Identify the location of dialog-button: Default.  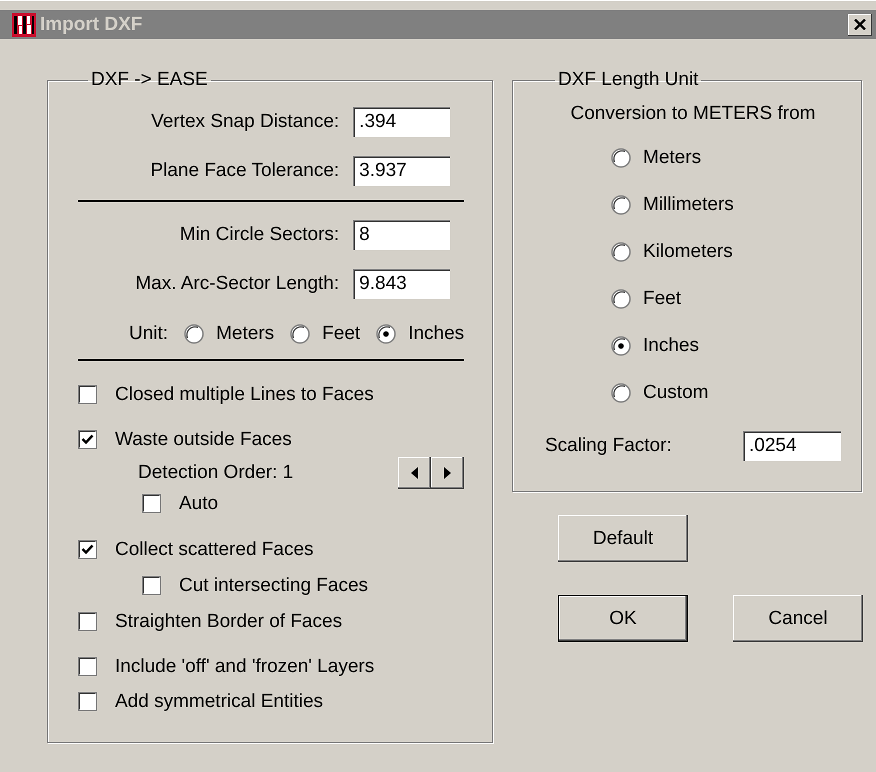
(623, 538).